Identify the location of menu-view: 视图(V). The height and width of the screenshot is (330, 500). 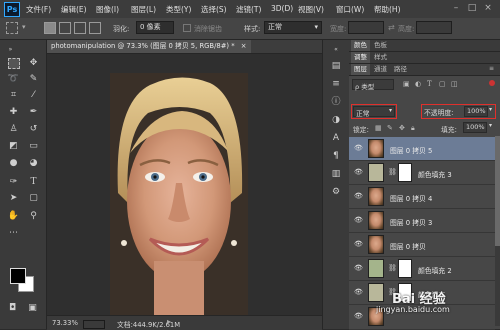
(311, 9).